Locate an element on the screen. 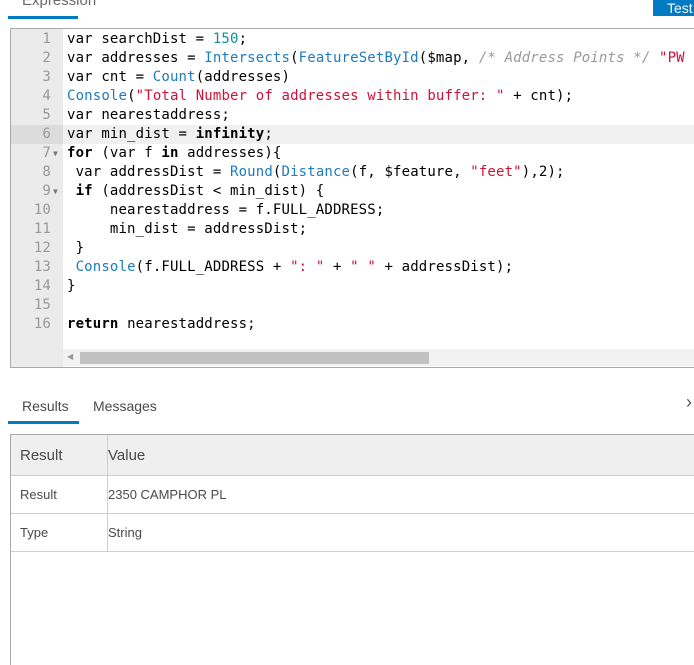 The width and height of the screenshot is (694, 665). code-line: 1 var searchDist = 150; is located at coordinates (352, 39).